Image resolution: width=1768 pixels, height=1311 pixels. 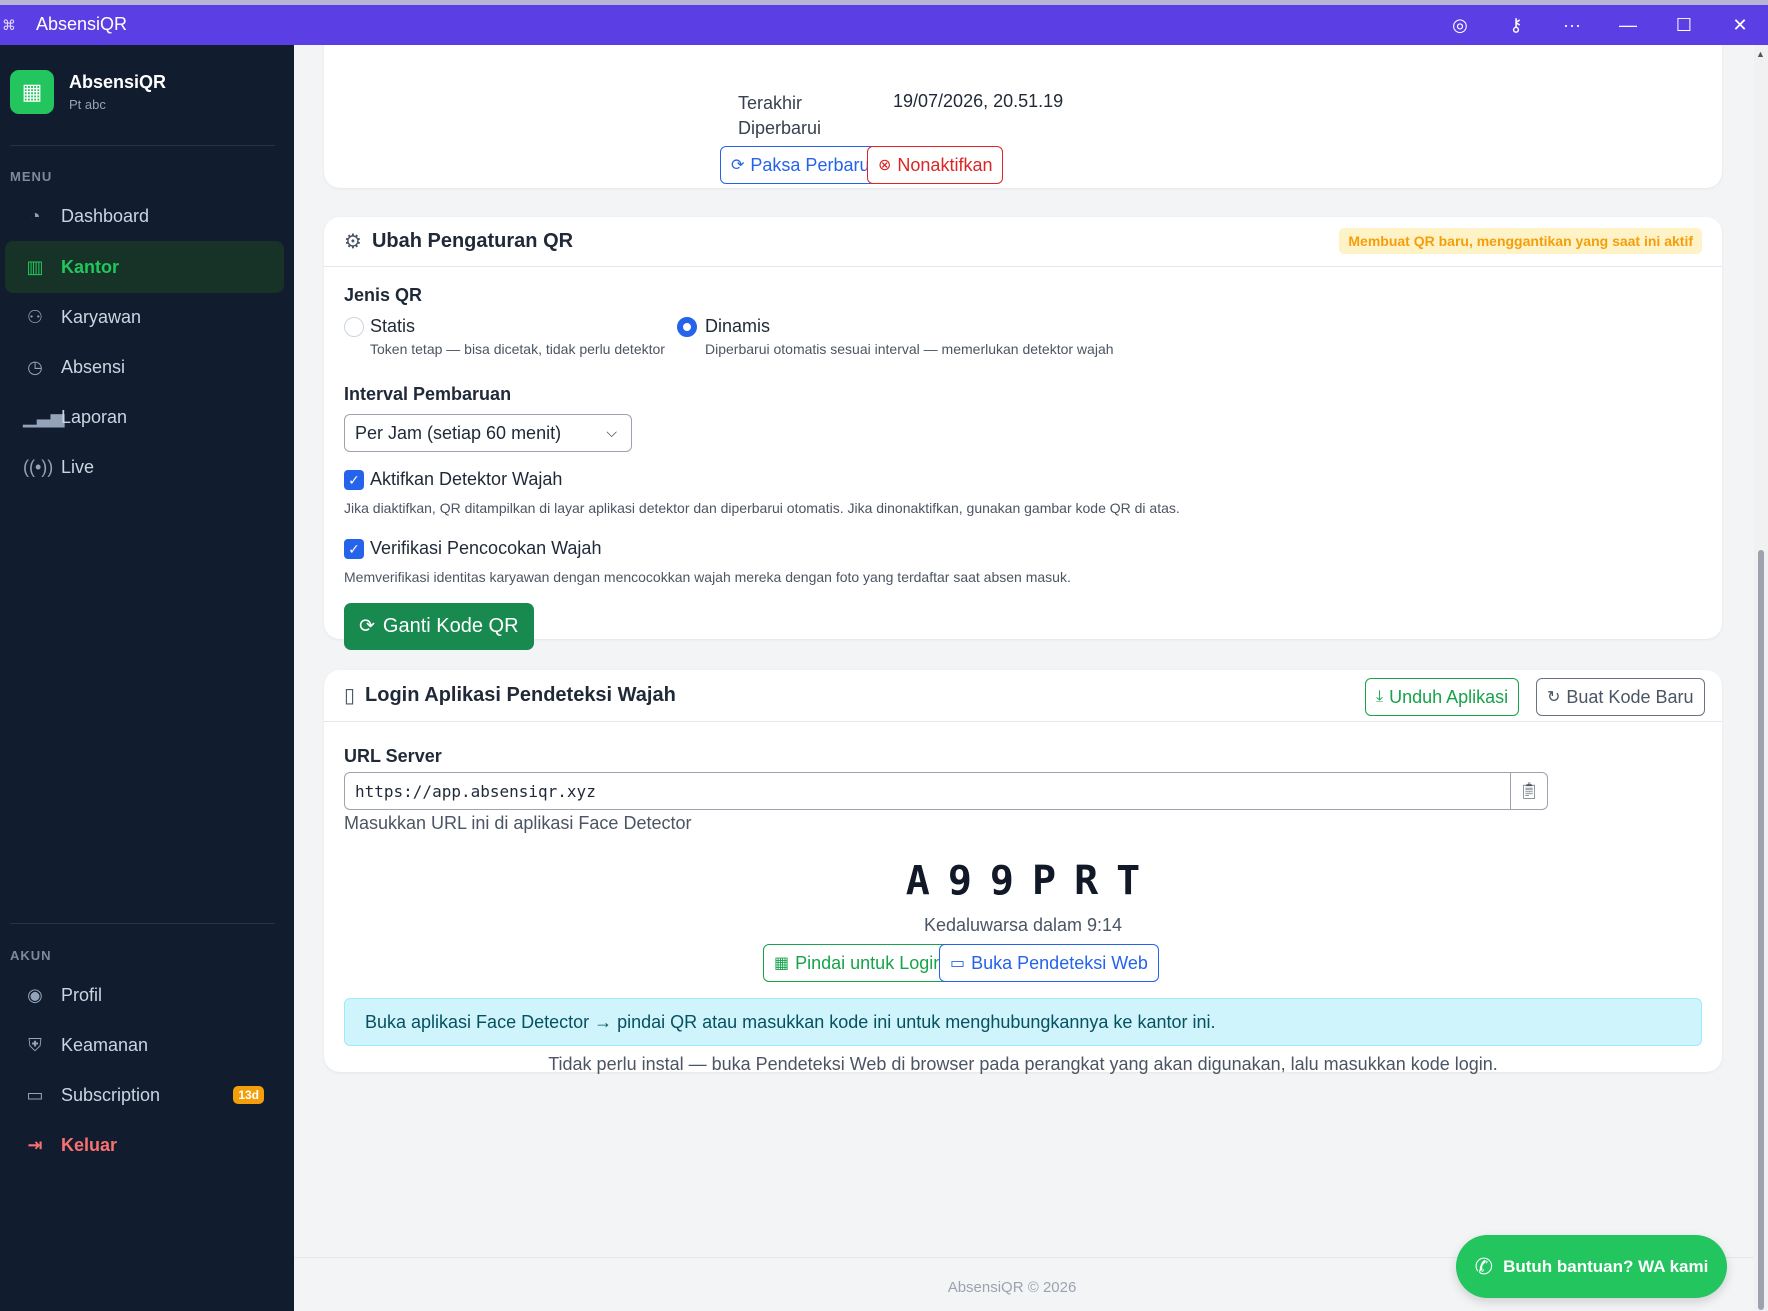 What do you see at coordinates (466, 479) in the screenshot?
I see `face-detector-label: Aktifkan Detektor Wajah` at bounding box center [466, 479].